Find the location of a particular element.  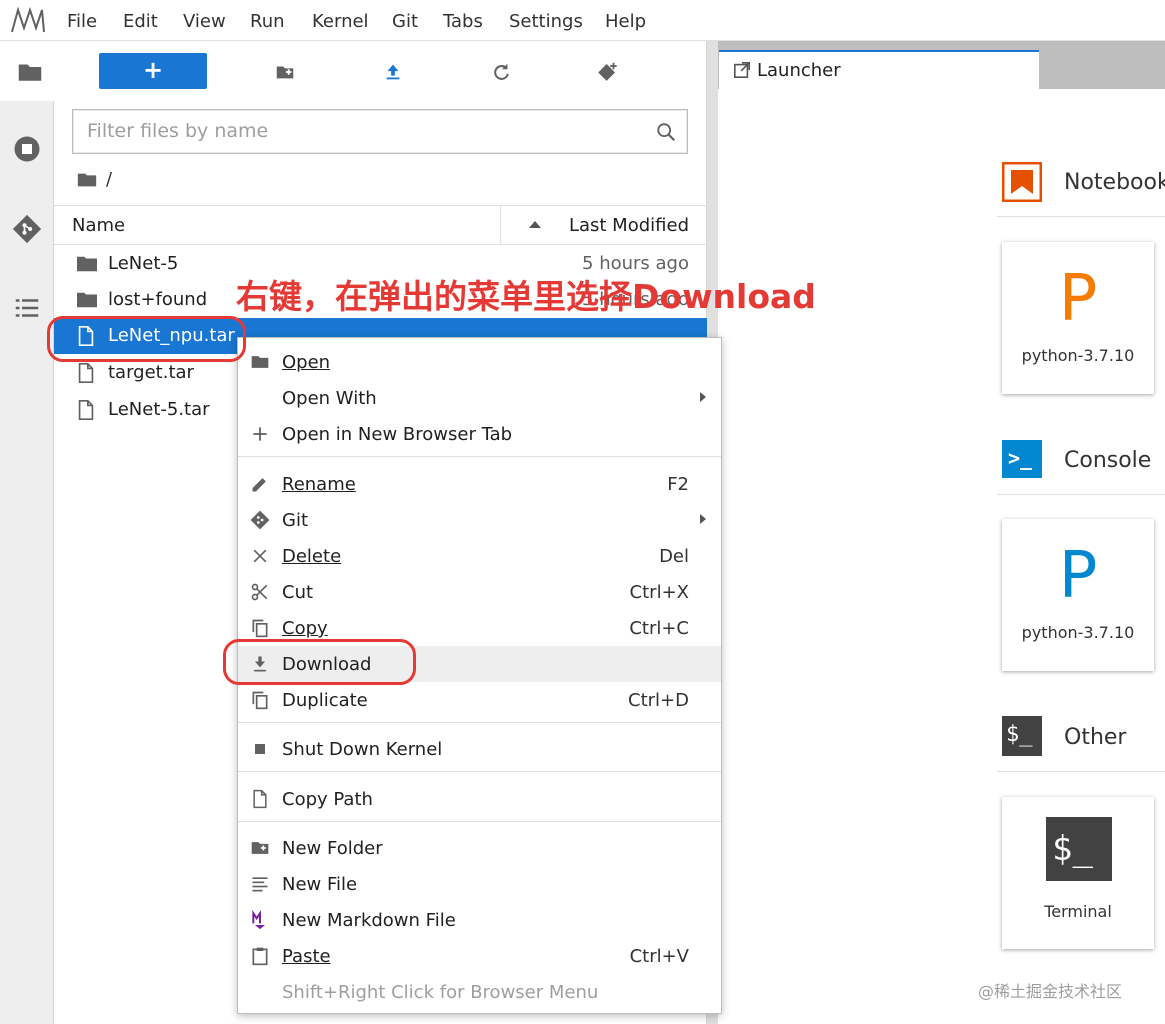

menu-item-label: Delete is located at coordinates (312, 556).